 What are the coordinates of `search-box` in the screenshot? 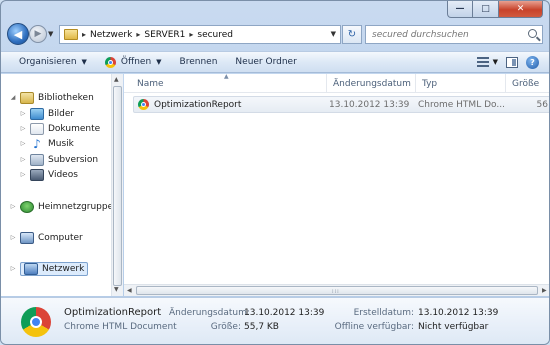 It's located at (454, 34).